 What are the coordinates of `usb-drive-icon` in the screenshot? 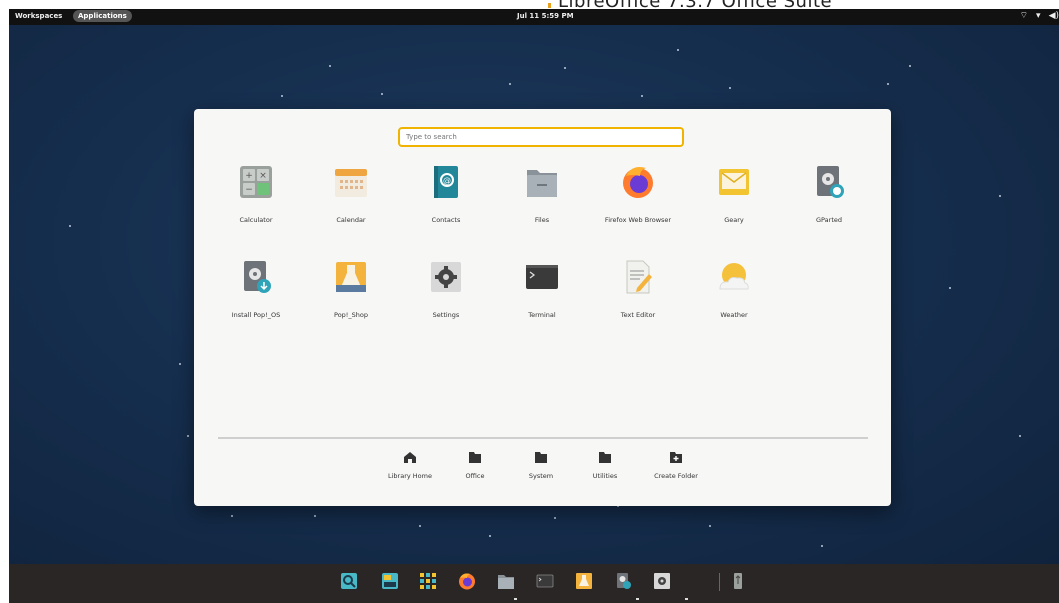 It's located at (738, 581).